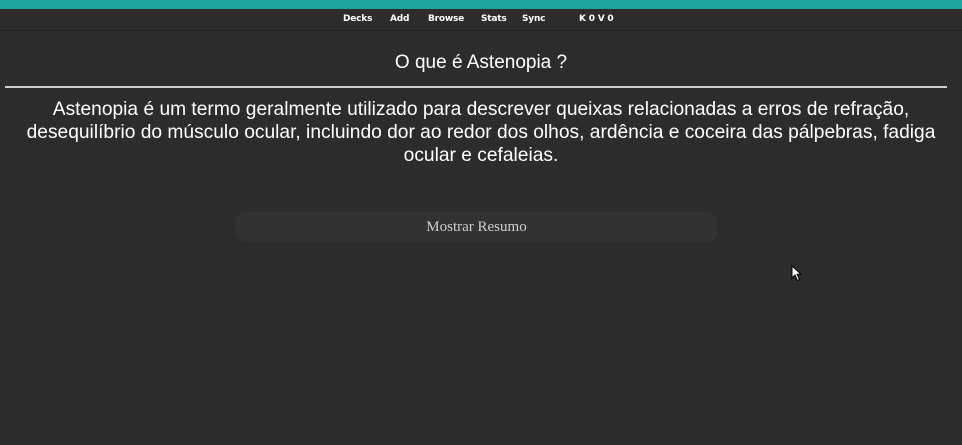 This screenshot has width=962, height=445. I want to click on card-question: O que é Astenopia ?, so click(481, 62).